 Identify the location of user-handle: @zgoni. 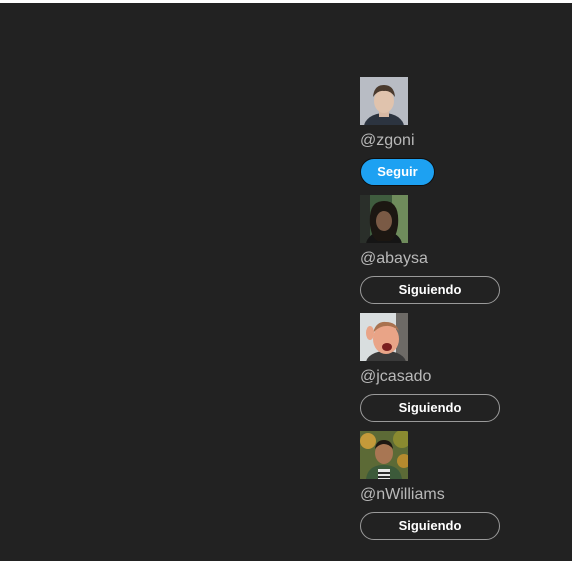
(387, 140).